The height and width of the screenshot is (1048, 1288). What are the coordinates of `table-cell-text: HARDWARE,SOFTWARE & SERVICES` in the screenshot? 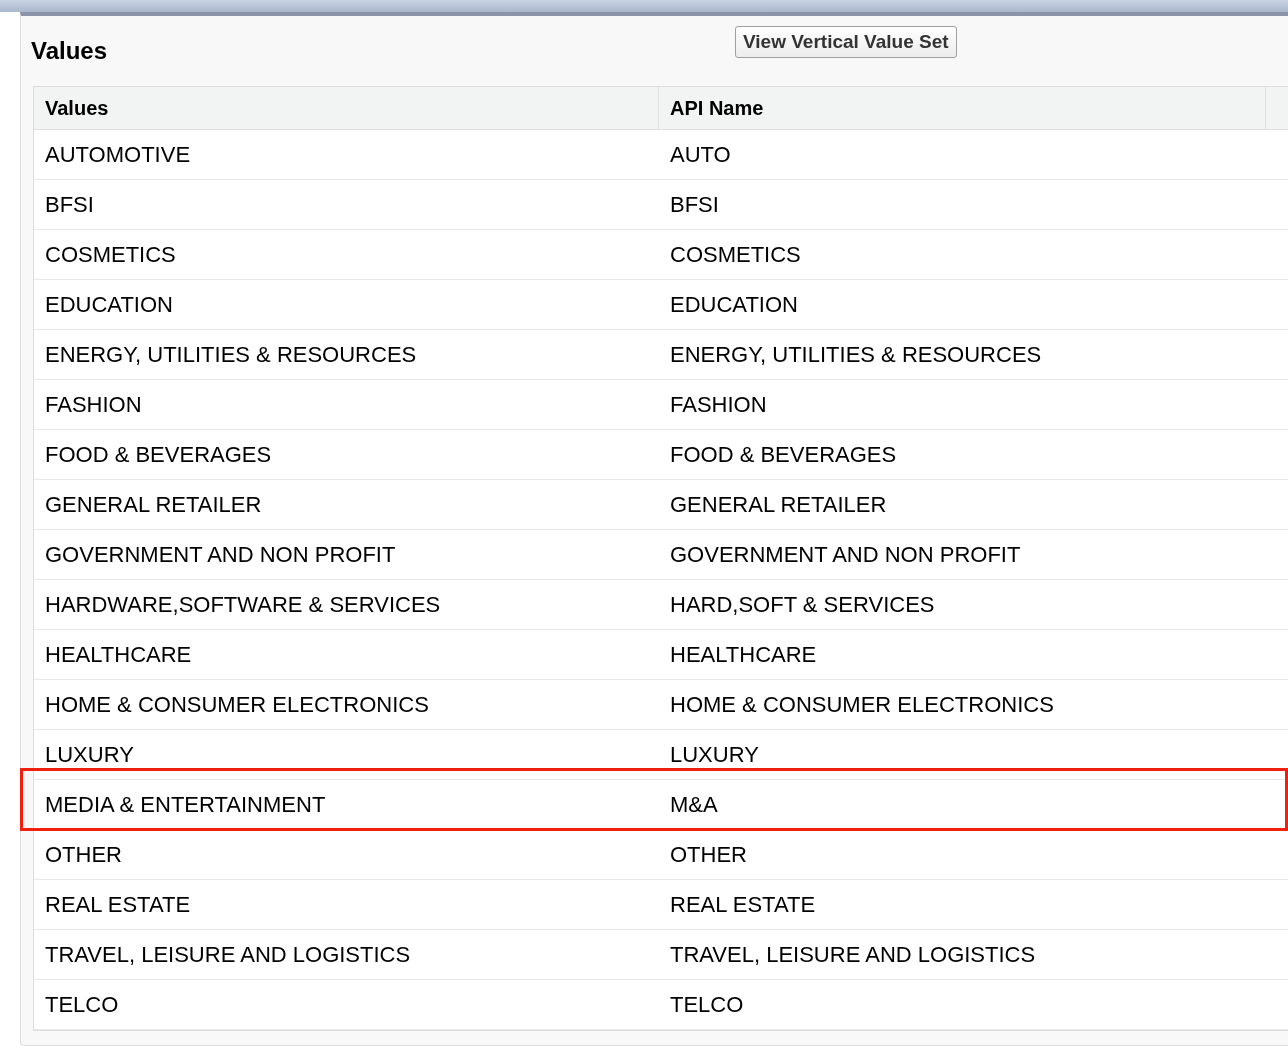 It's located at (243, 605).